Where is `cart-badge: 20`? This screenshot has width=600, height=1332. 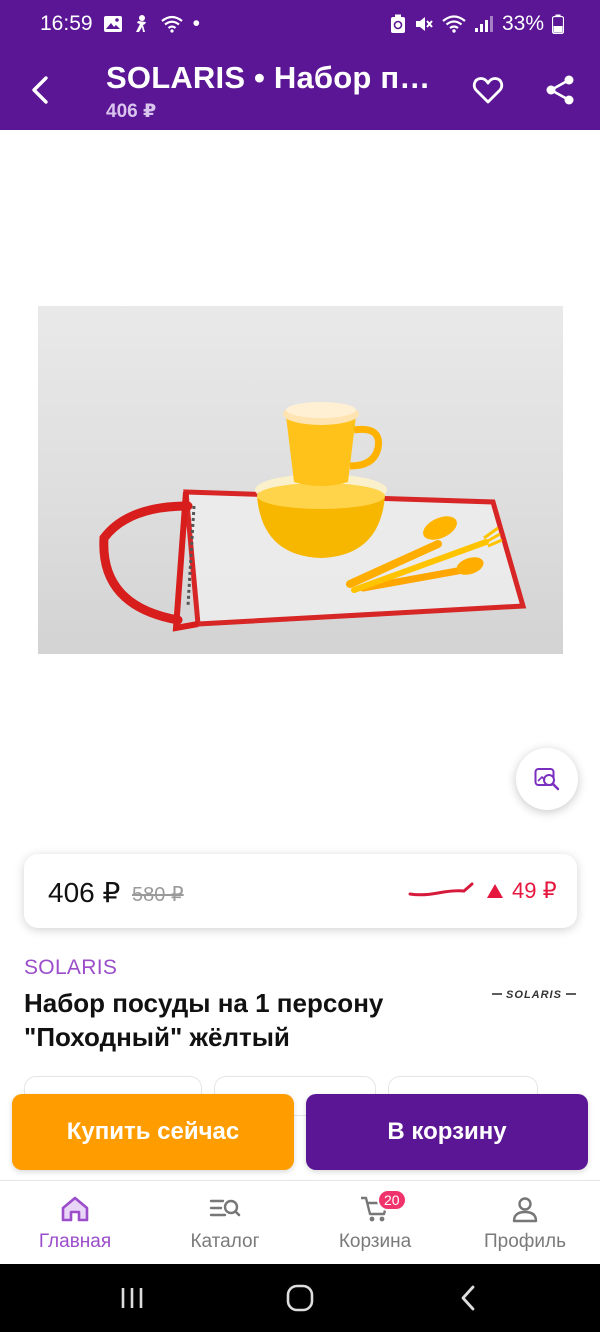 cart-badge: 20 is located at coordinates (392, 1200).